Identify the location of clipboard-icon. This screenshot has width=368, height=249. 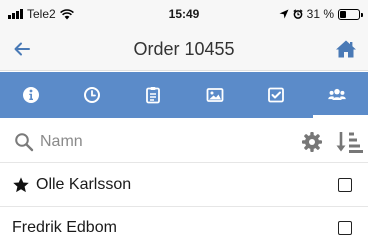
(153, 95).